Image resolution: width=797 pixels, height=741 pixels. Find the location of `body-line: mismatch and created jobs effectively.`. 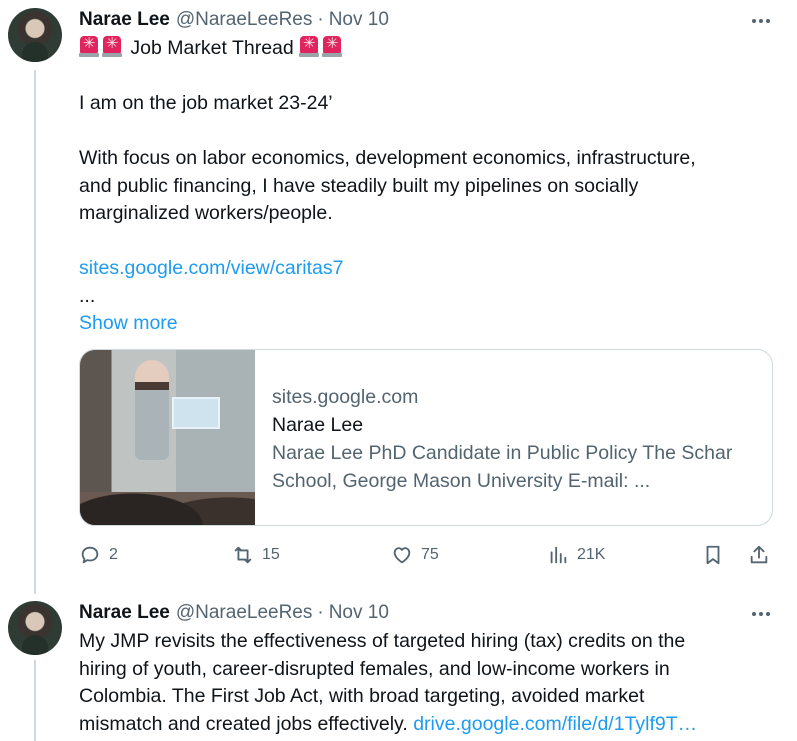

body-line: mismatch and created jobs effectively. is located at coordinates (243, 723).